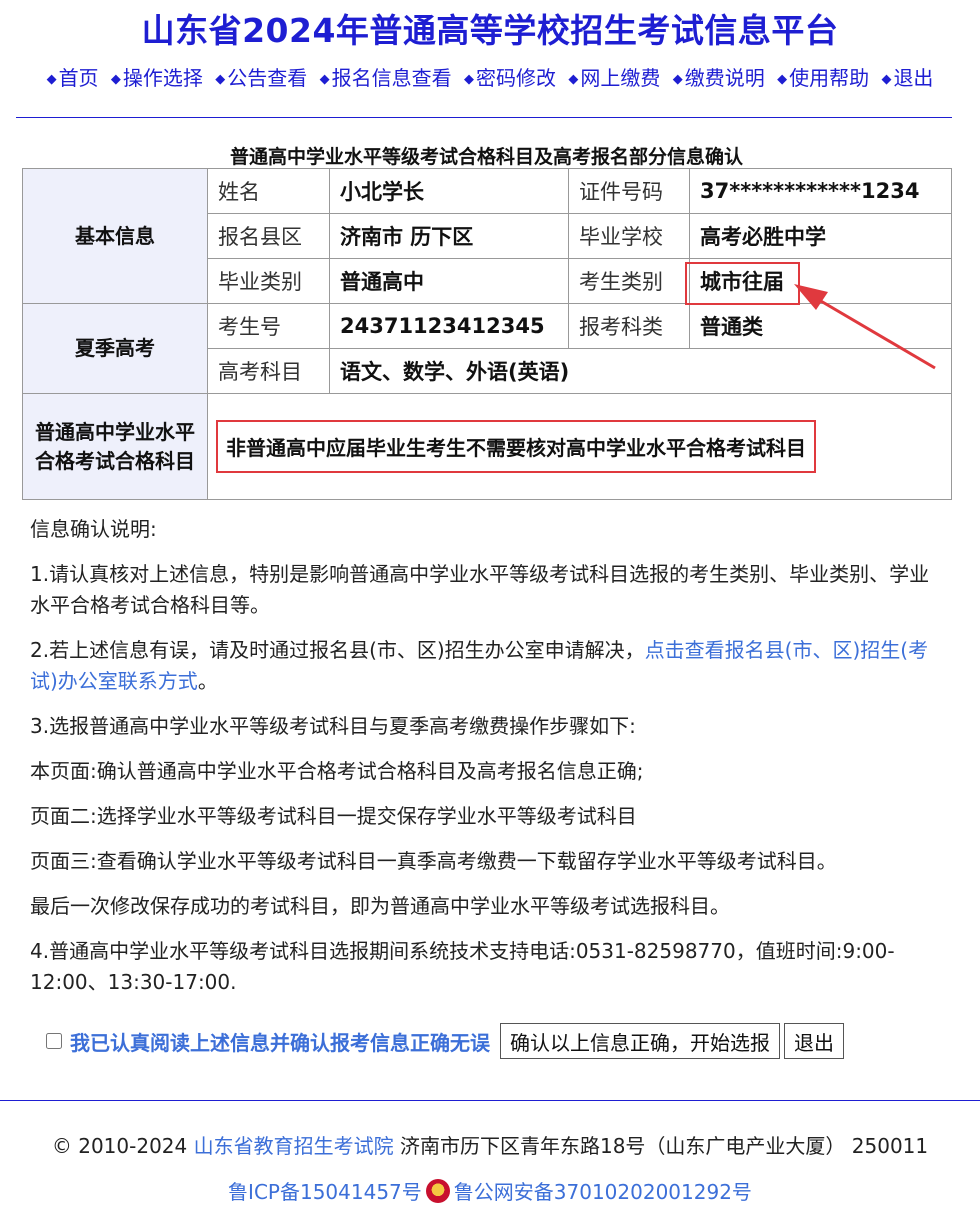  Describe the element at coordinates (54, 1041) in the screenshot. I see `confirm-checkbox` at that location.